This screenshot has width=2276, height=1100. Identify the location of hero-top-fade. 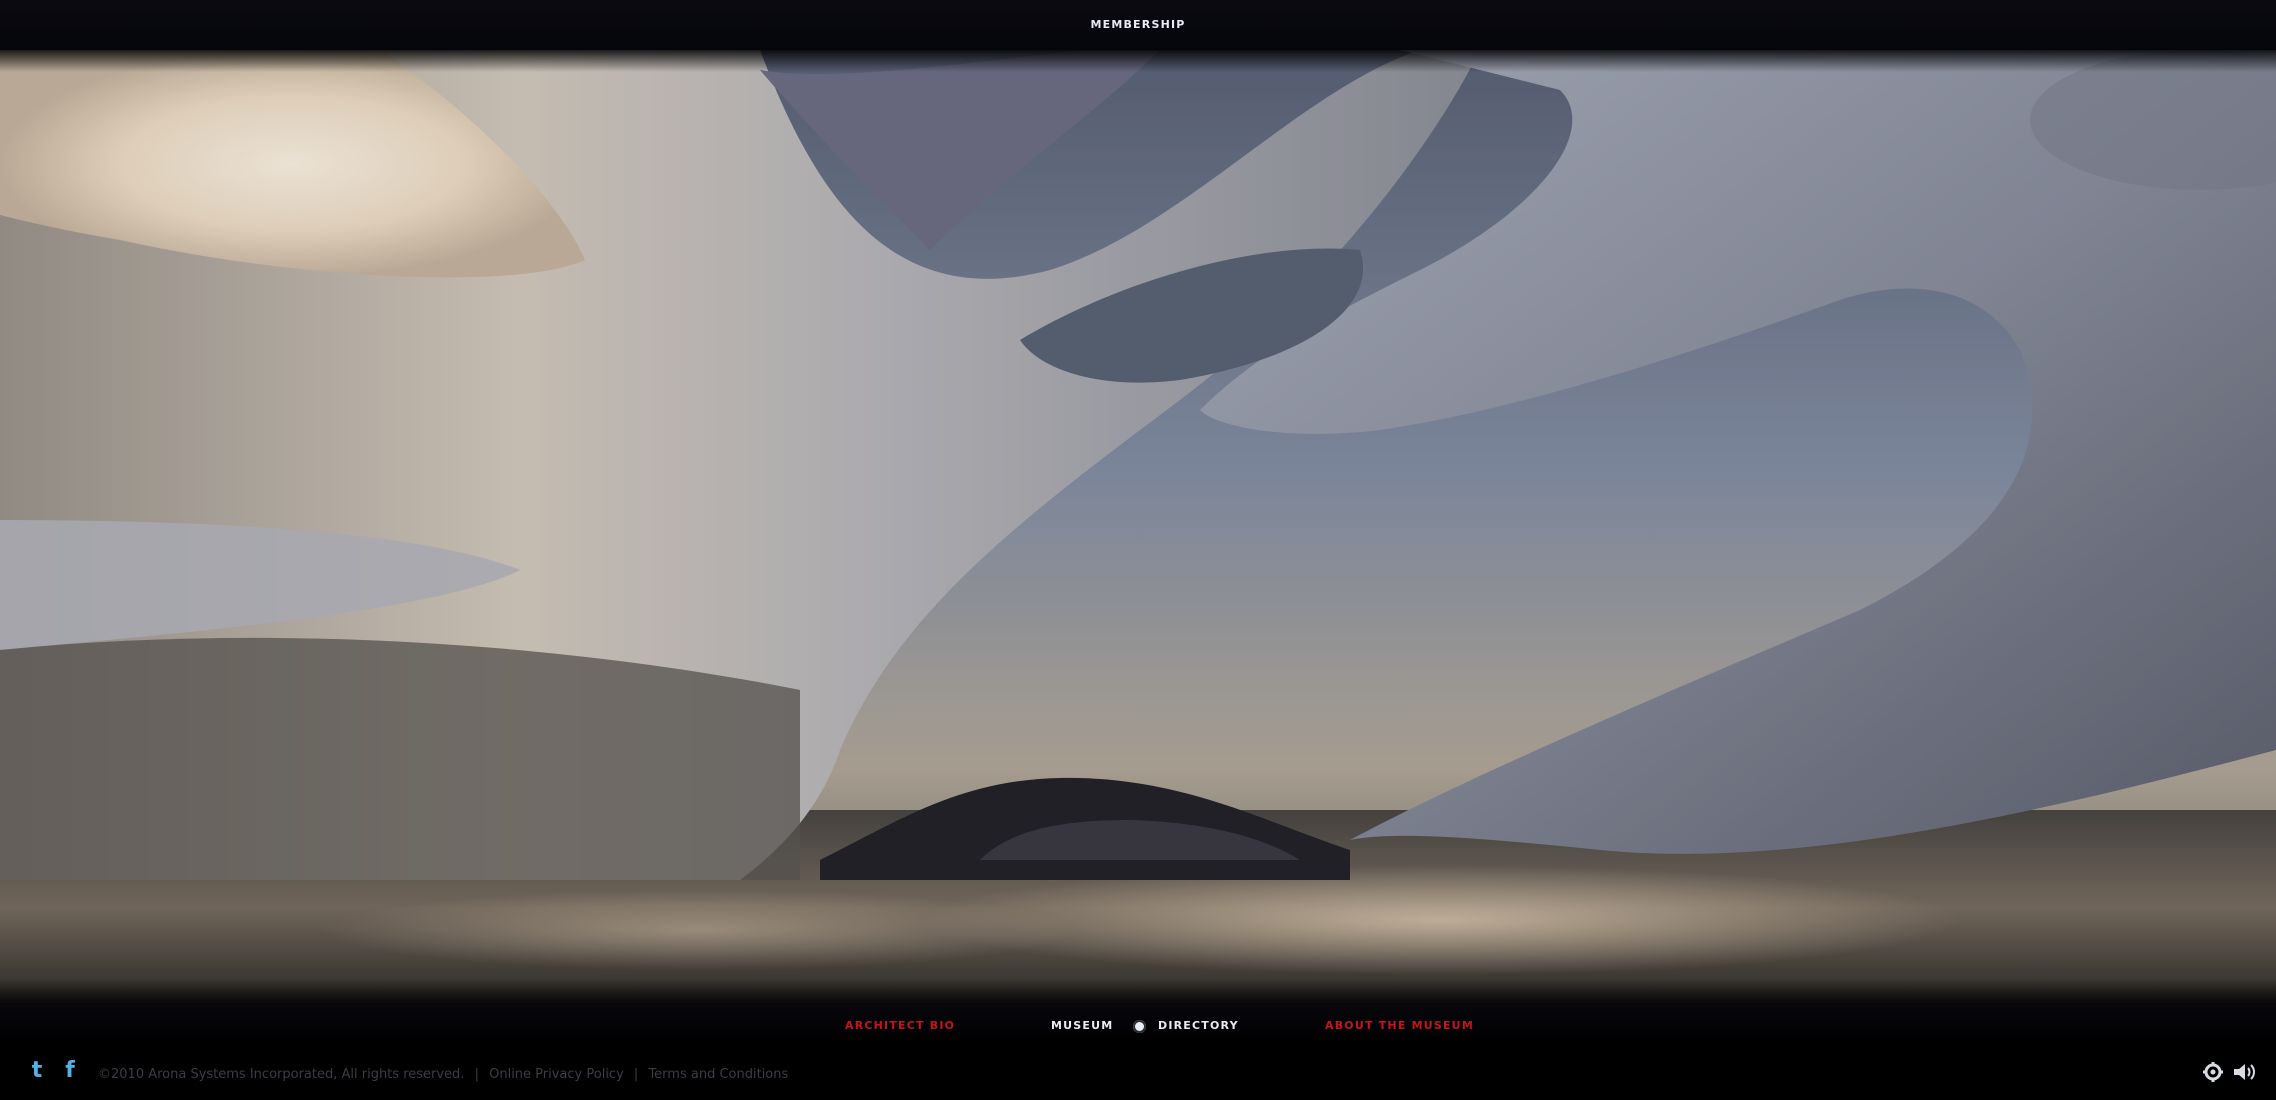
(1138, 61).